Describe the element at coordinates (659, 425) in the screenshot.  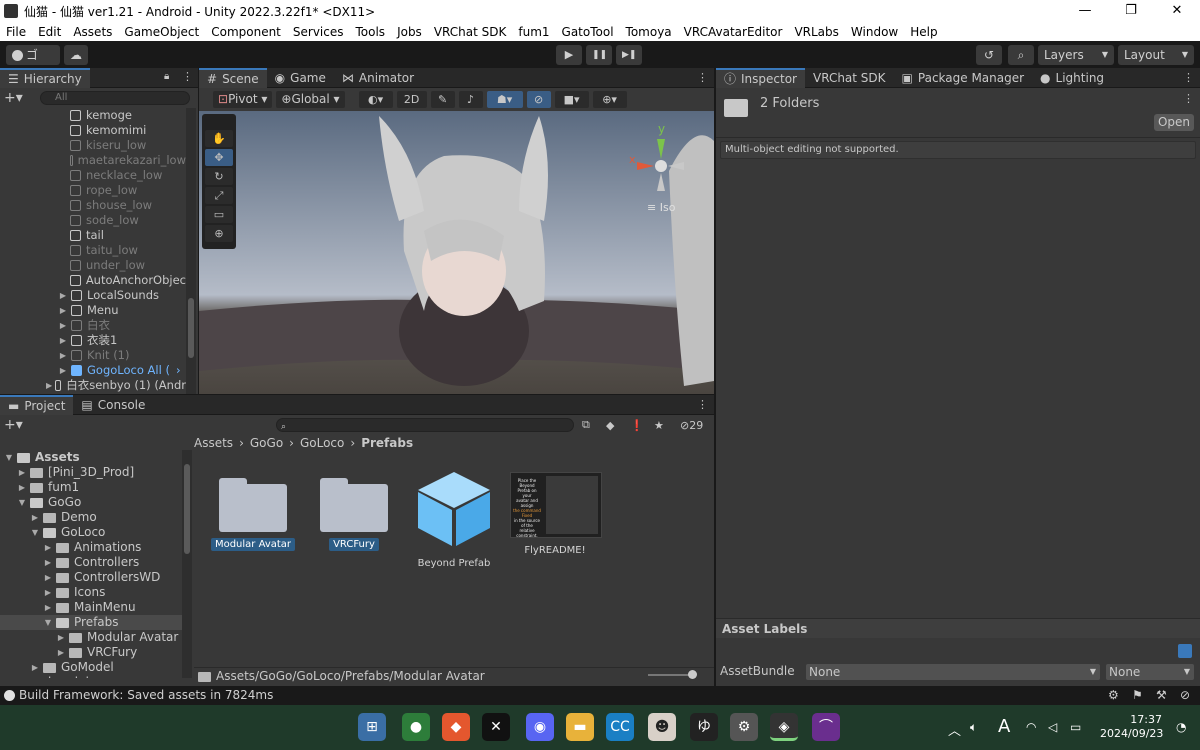
I see `favorite-icon: ★` at that location.